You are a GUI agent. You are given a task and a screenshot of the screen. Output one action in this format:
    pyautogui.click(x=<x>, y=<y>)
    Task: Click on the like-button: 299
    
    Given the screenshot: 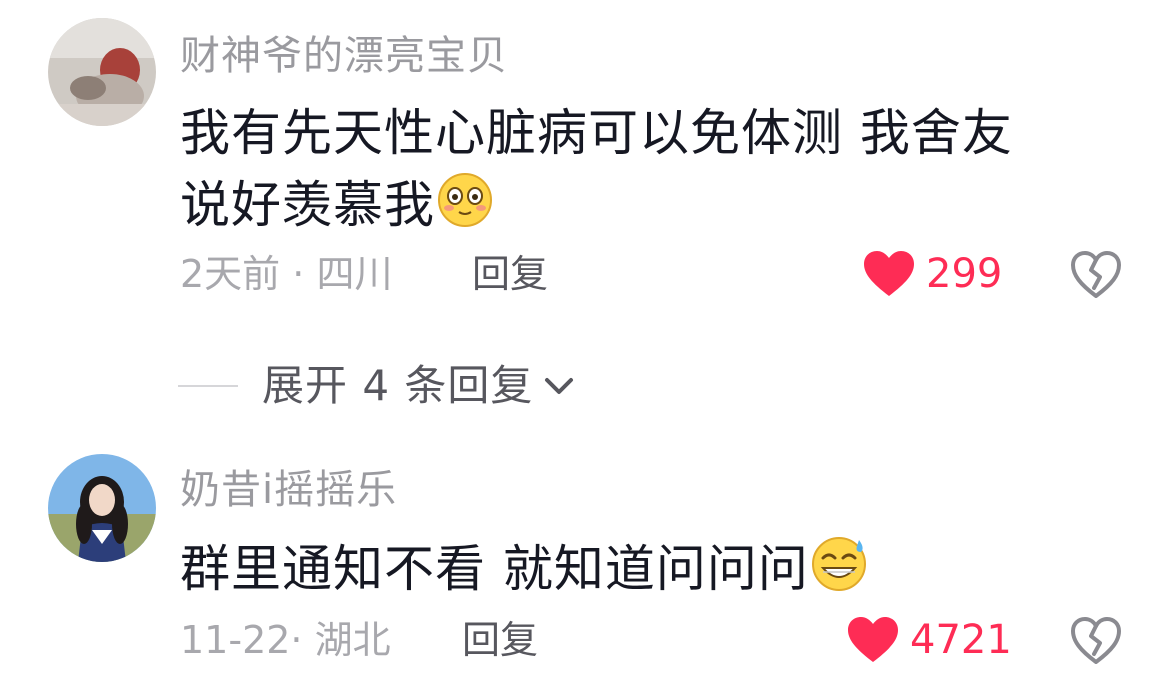 What is the action you would take?
    pyautogui.click(x=932, y=274)
    